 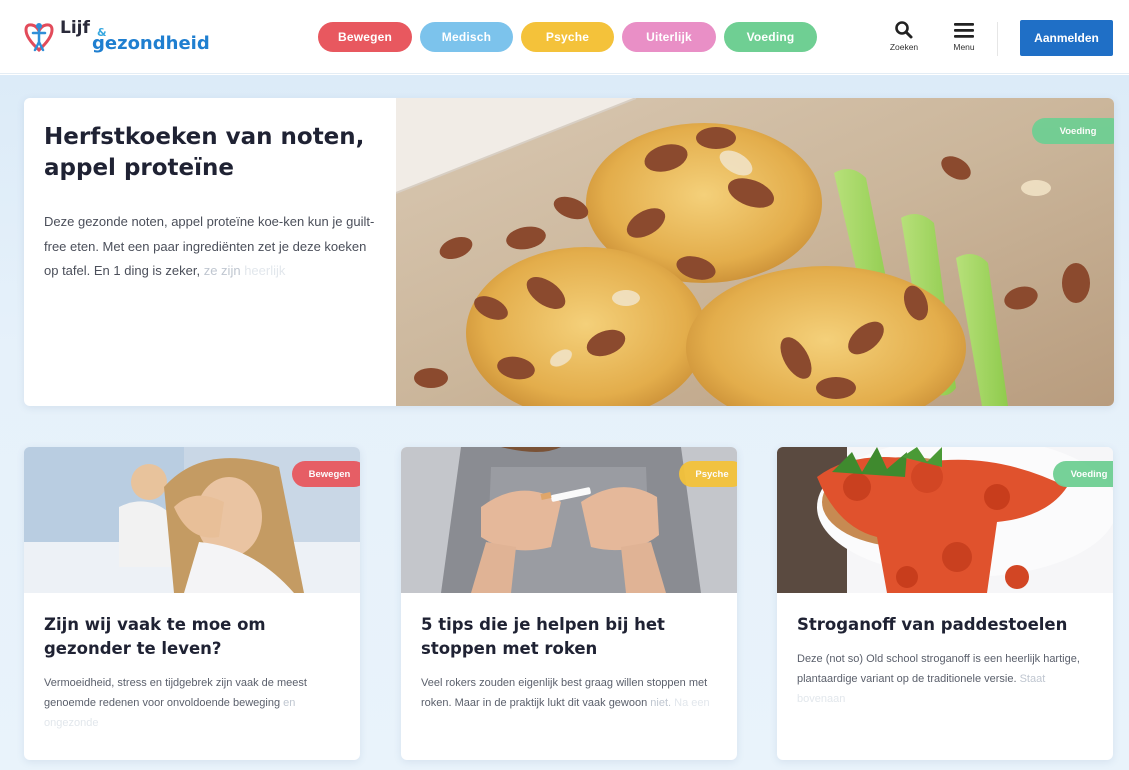 What do you see at coordinates (1073, 131) in the screenshot?
I see `featured-category-badge: Voeding` at bounding box center [1073, 131].